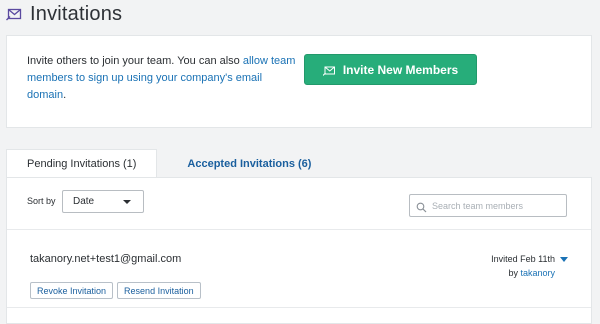  What do you see at coordinates (76, 13) in the screenshot?
I see `page-title: Invitations` at bounding box center [76, 13].